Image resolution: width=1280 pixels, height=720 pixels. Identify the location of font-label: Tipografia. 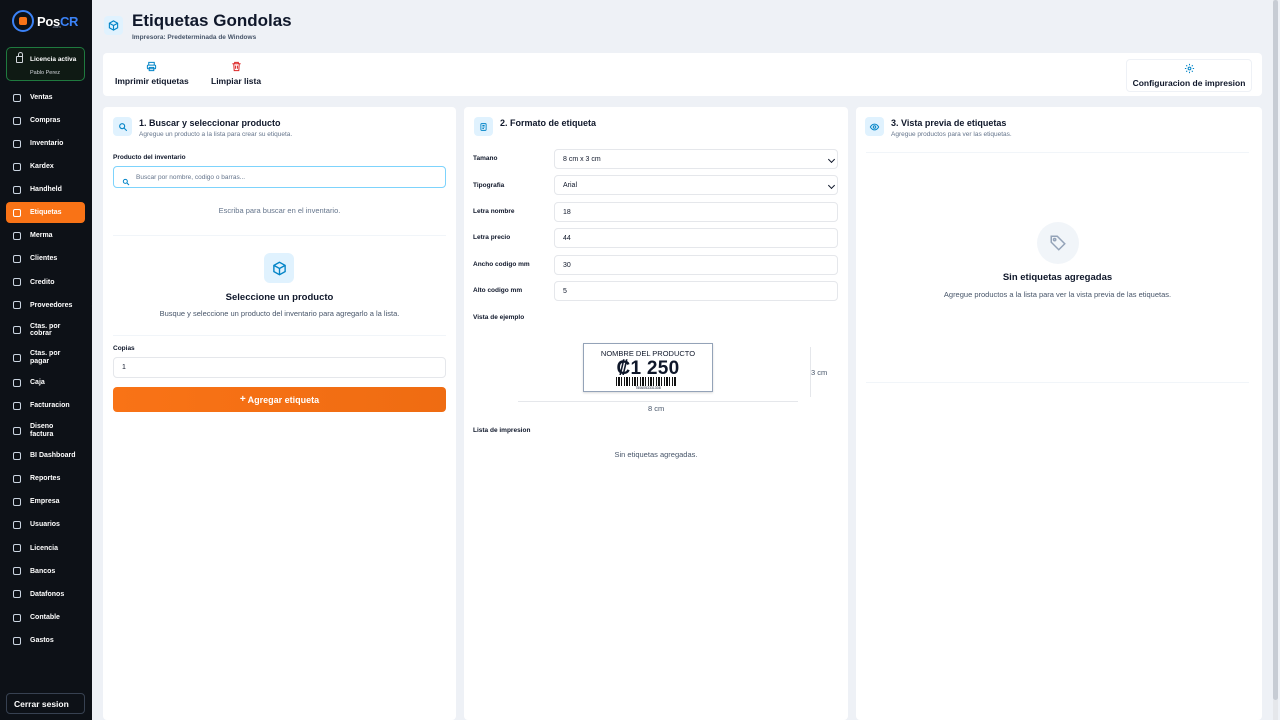
(489, 185).